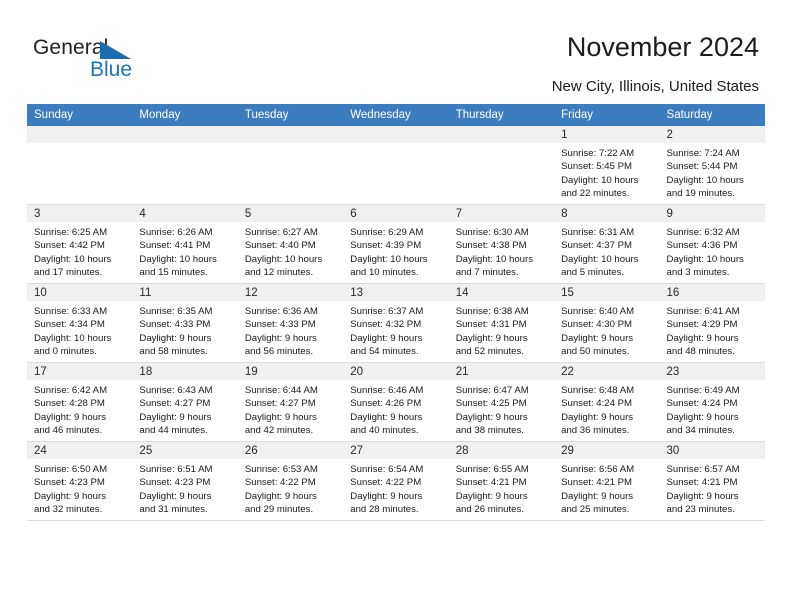 The height and width of the screenshot is (612, 792). What do you see at coordinates (386, 325) in the screenshot?
I see `sunset-time: Sunset: 4:32 PM` at bounding box center [386, 325].